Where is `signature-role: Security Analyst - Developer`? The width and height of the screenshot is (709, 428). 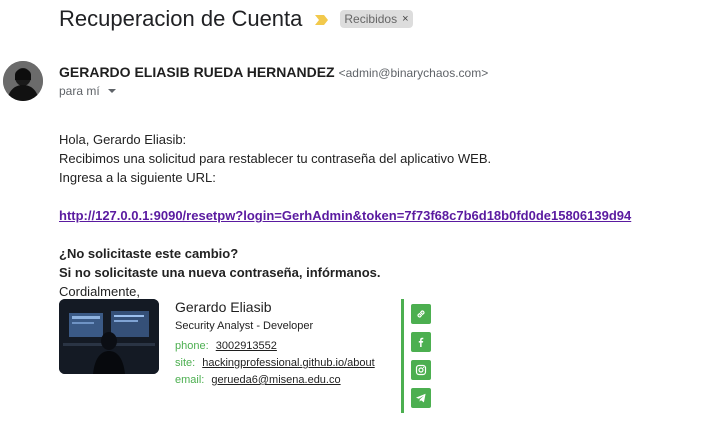 signature-role: Security Analyst - Developer is located at coordinates (244, 326).